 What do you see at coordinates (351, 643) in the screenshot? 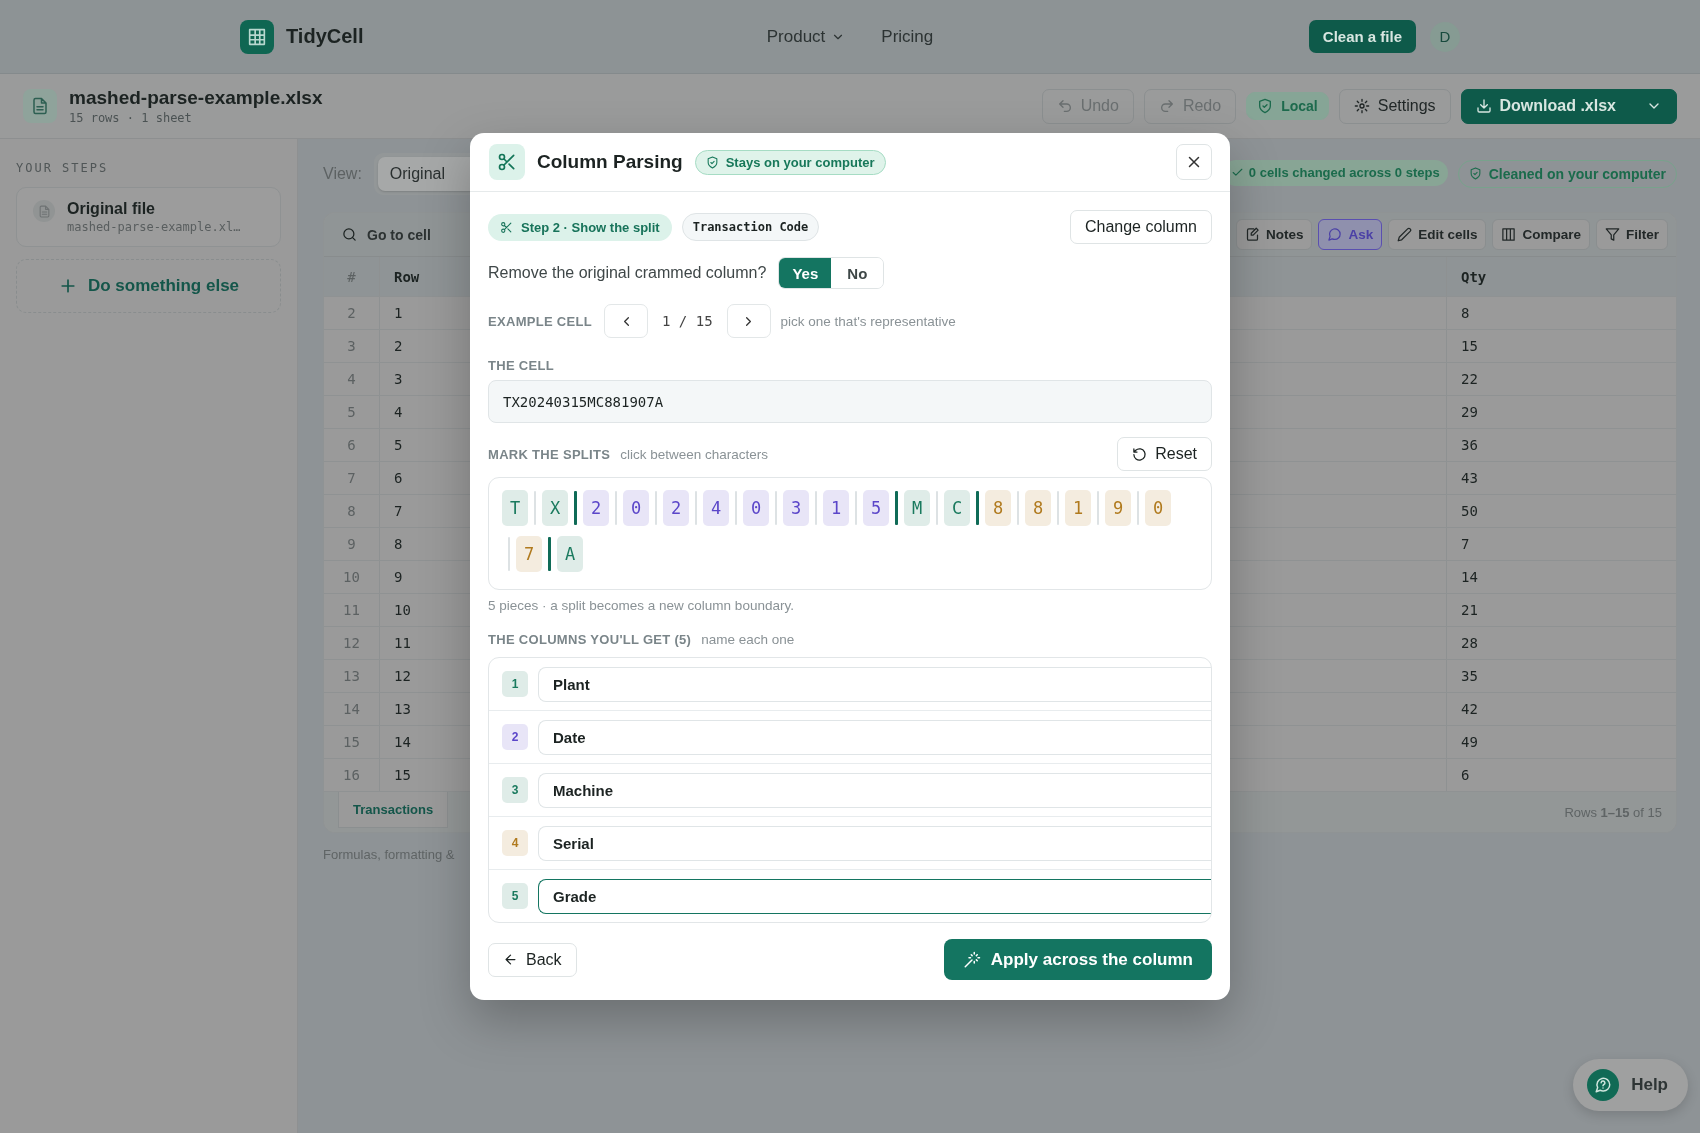
I see `row-number: 12` at bounding box center [351, 643].